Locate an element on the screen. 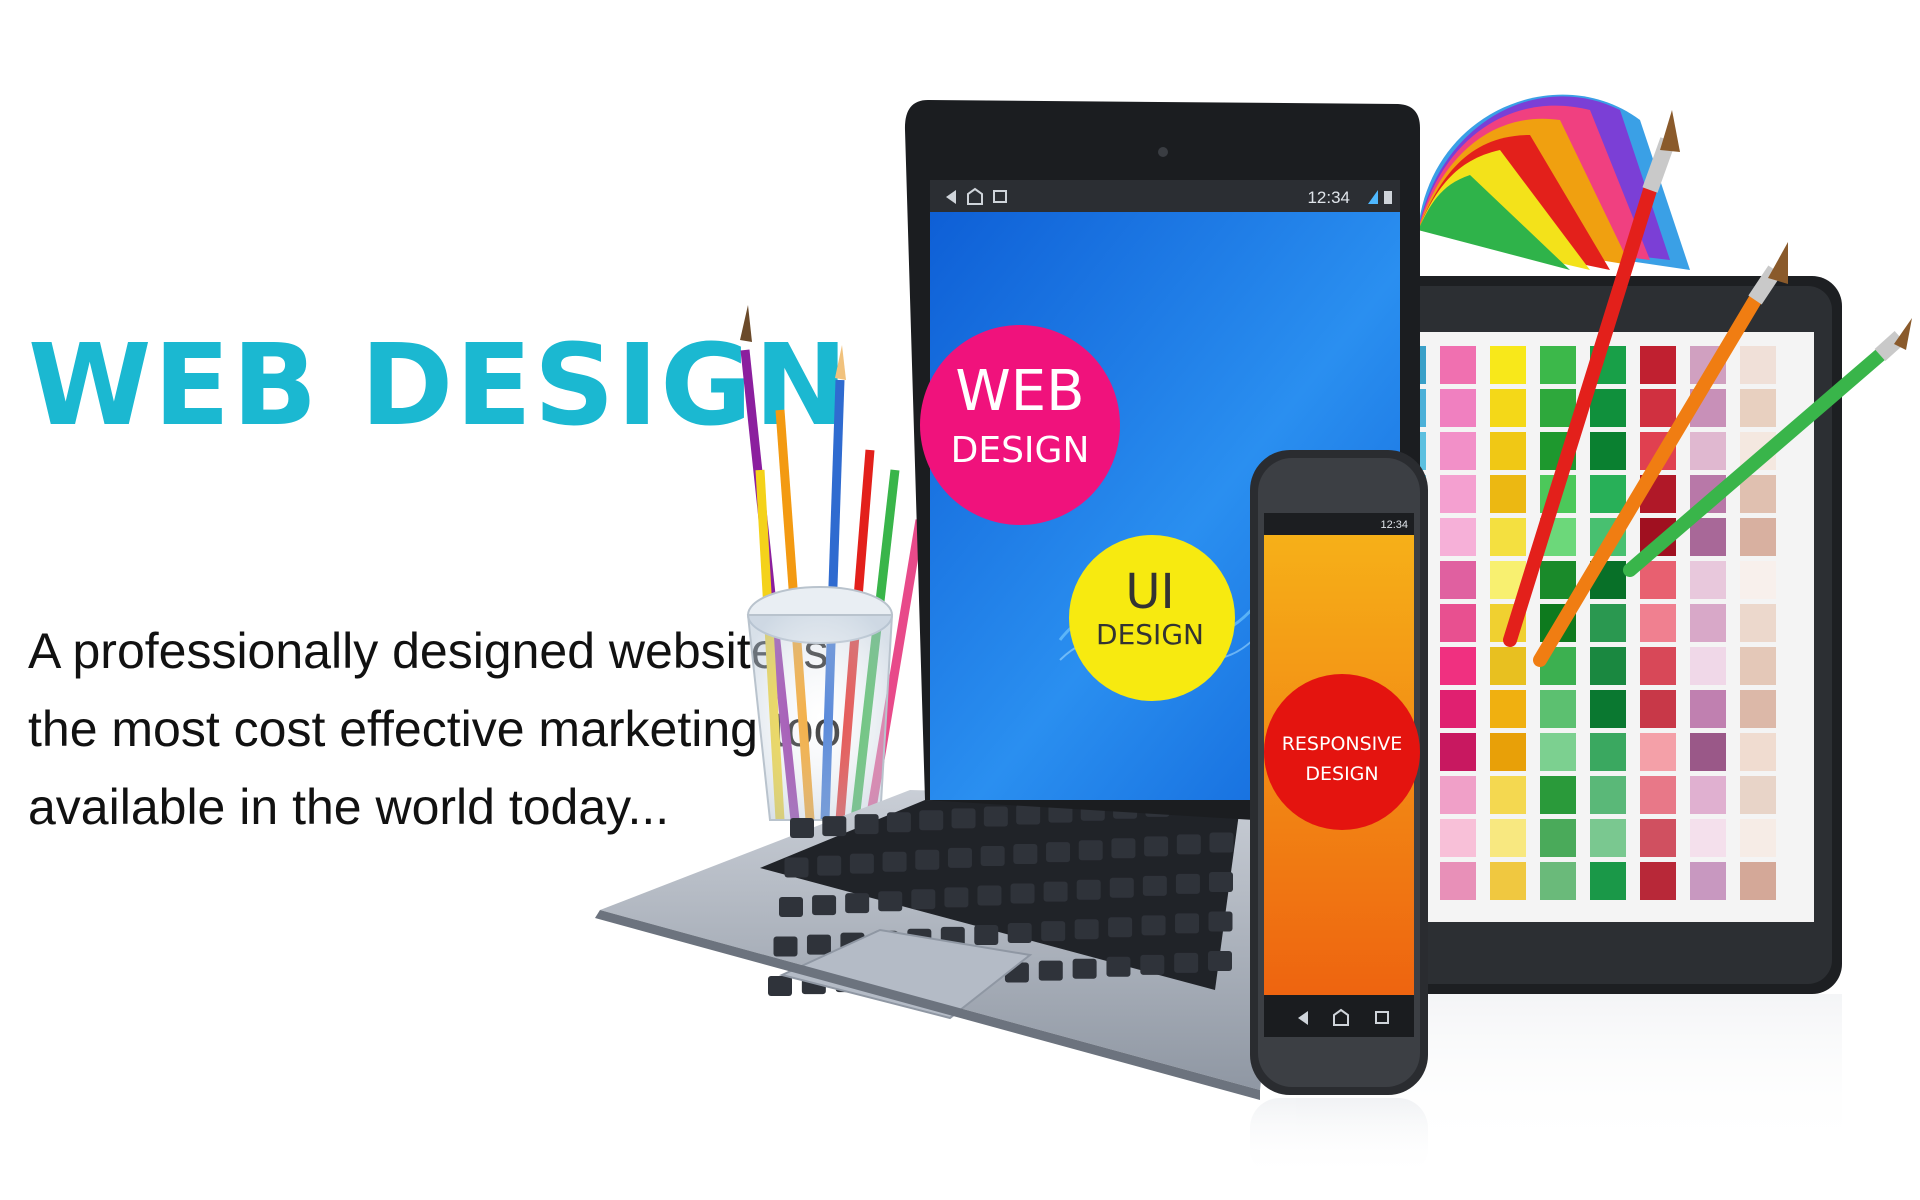 This screenshot has height=1200, width=1920. laptop-status-time: 12:34 is located at coordinates (1328, 197).